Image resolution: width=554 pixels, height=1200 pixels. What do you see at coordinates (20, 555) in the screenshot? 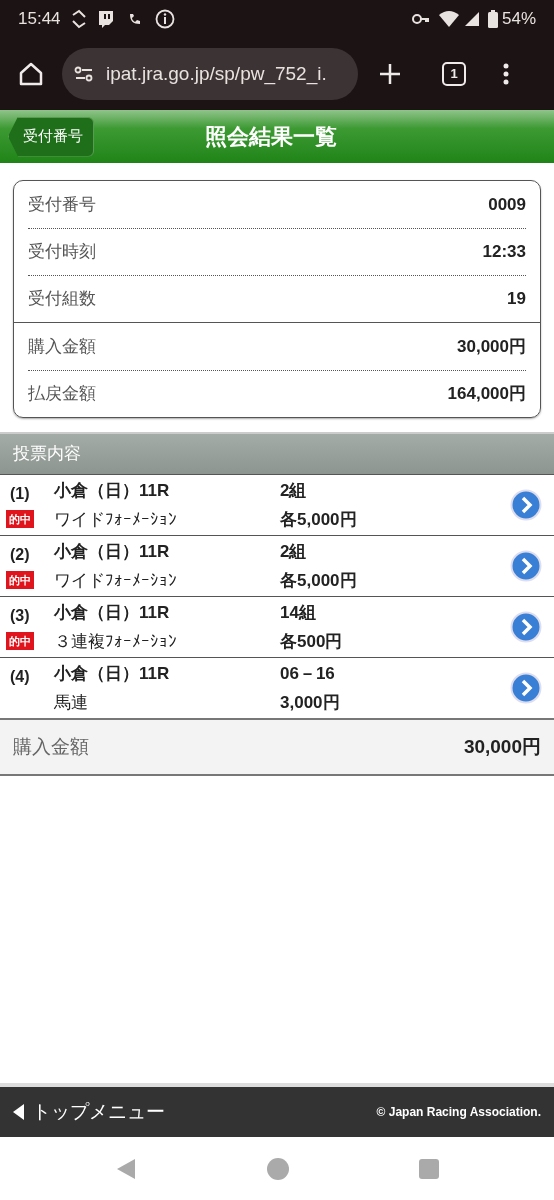
I see `bet-number: (2)` at bounding box center [20, 555].